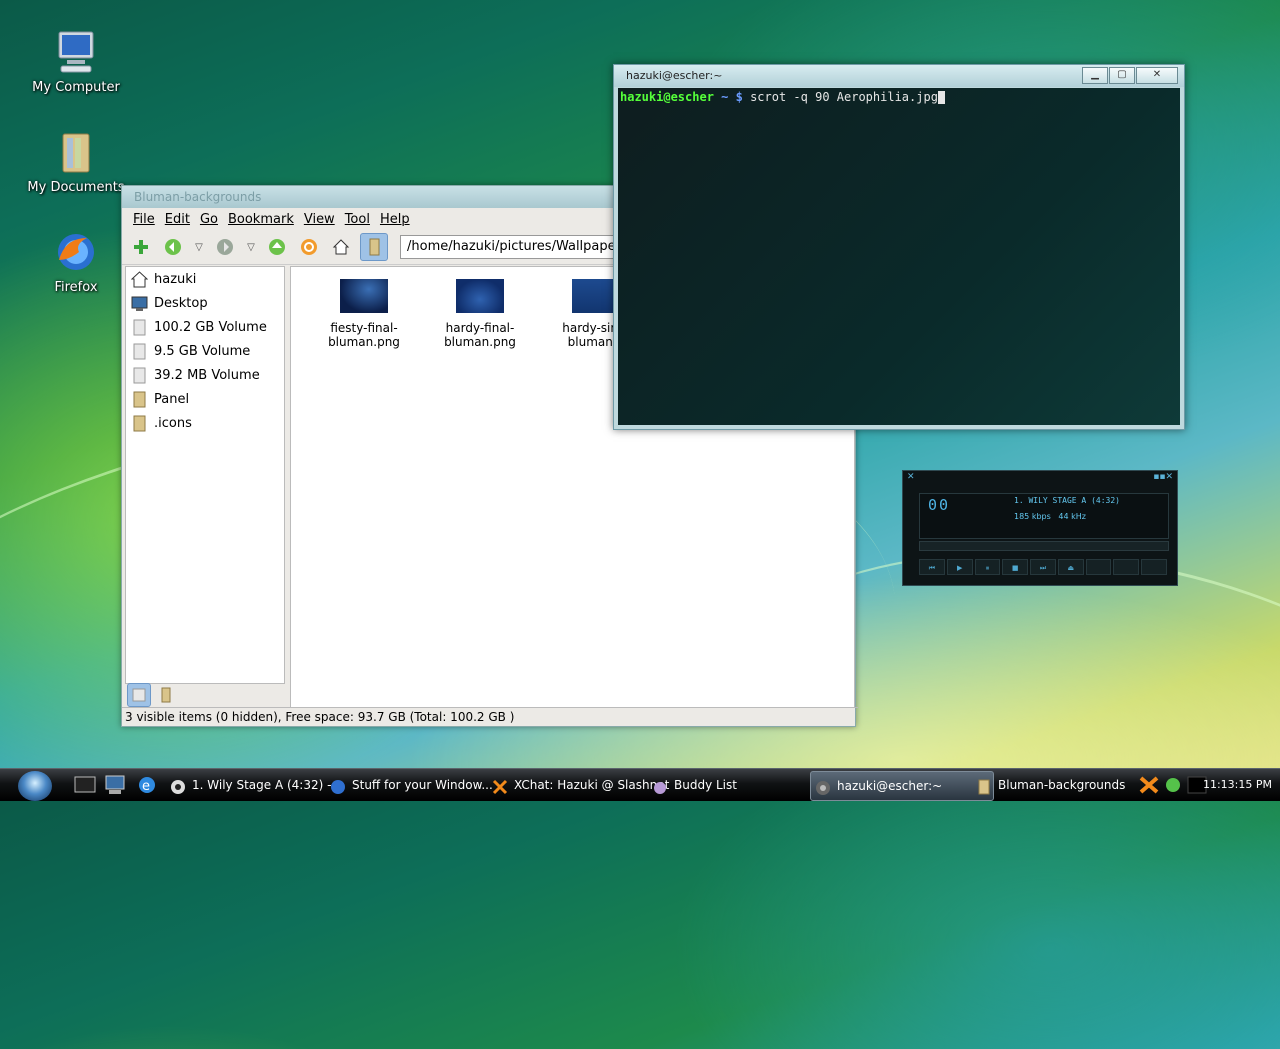 The image size is (1280, 1049). Describe the element at coordinates (1157, 75) in the screenshot. I see `close-icon: ✕` at that location.